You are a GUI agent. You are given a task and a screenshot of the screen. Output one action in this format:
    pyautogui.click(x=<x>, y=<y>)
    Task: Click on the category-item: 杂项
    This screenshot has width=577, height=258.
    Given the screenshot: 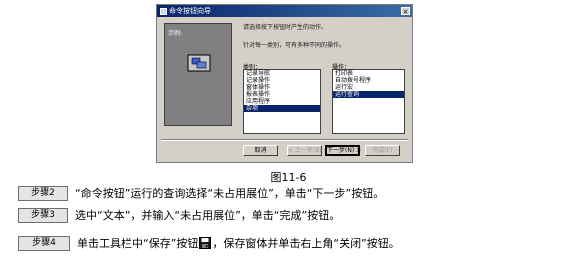 What is the action you would take?
    pyautogui.click(x=282, y=108)
    